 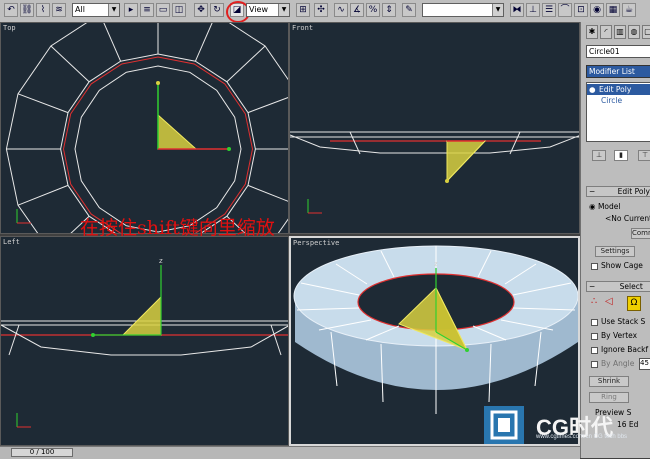 I want to click on shrink-button: Shrink, so click(x=609, y=381).